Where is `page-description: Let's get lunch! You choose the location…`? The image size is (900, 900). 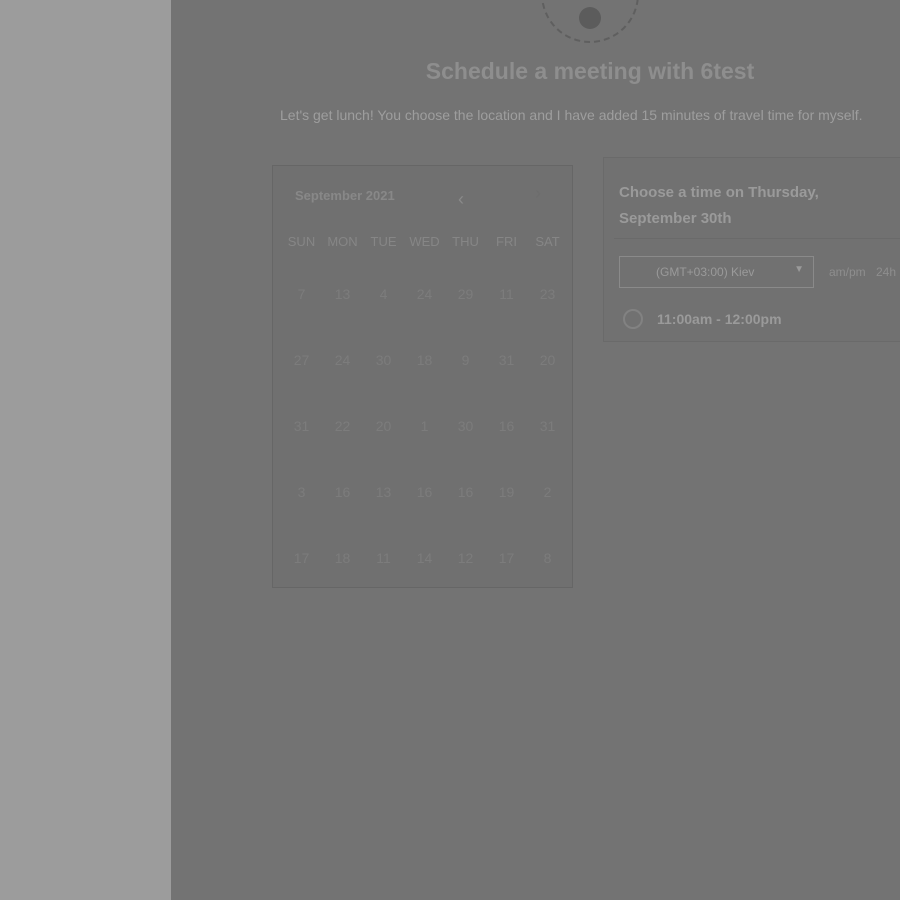
page-description: Let's get lunch! You choose the location… is located at coordinates (571, 115).